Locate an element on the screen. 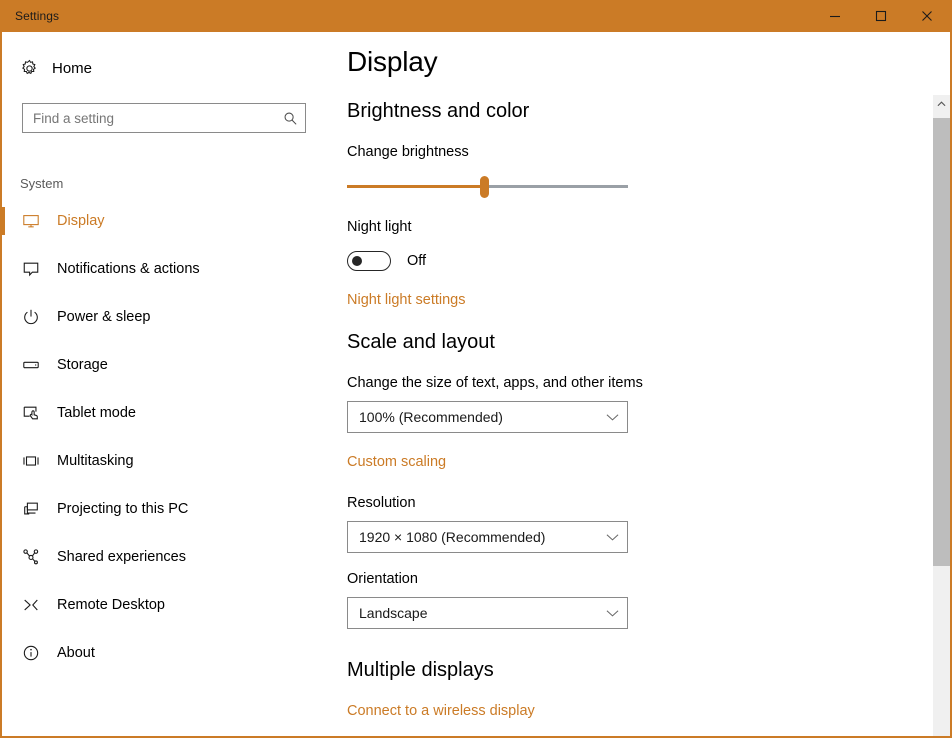 The height and width of the screenshot is (738, 952). sidebar-item-display: Display is located at coordinates (163, 221).